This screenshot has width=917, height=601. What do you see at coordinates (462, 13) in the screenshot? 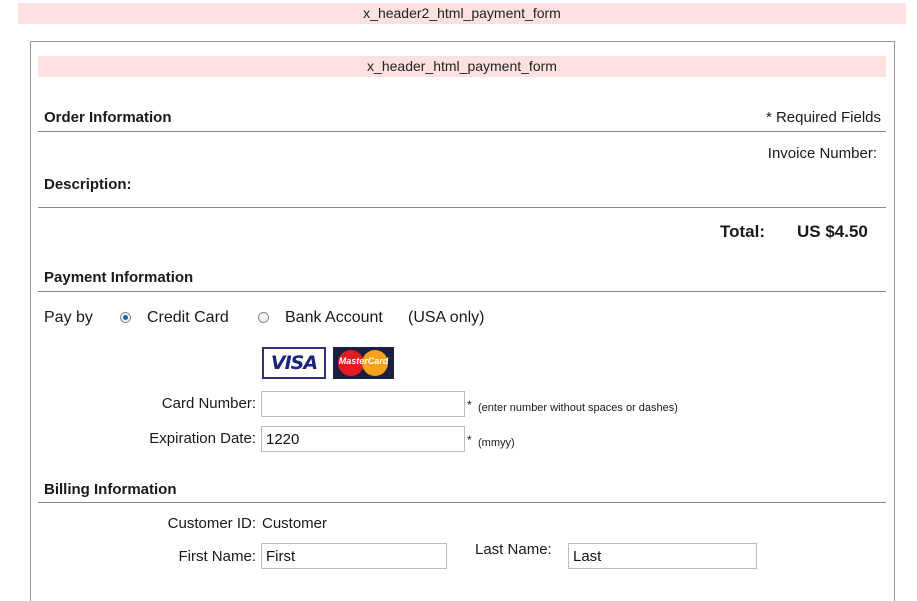
I see `outer-header-banner: x_header2_html_payment_form` at bounding box center [462, 13].